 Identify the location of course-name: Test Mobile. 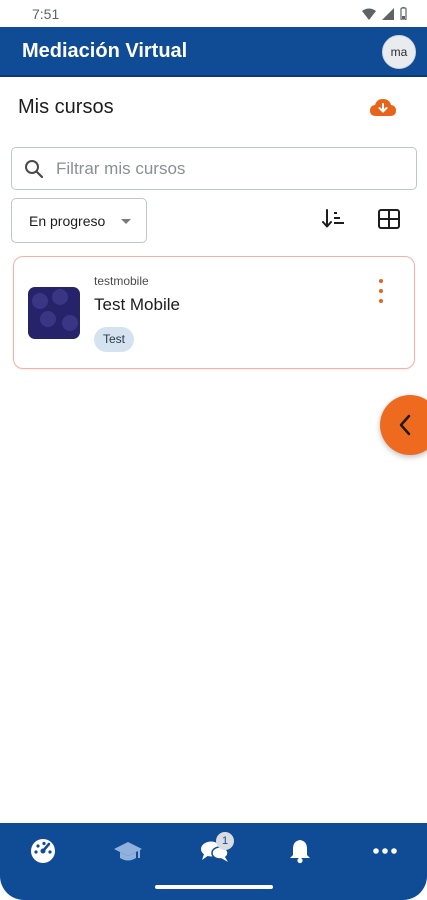
(137, 305).